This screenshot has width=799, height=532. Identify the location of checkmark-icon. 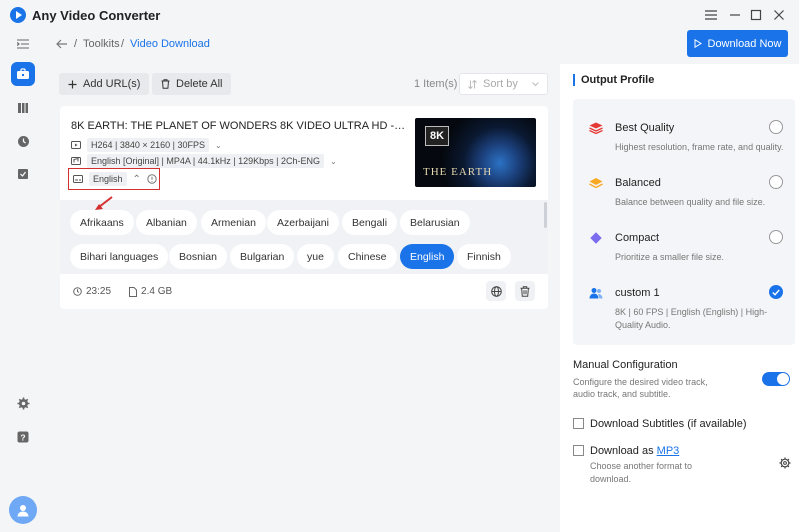
(776, 292).